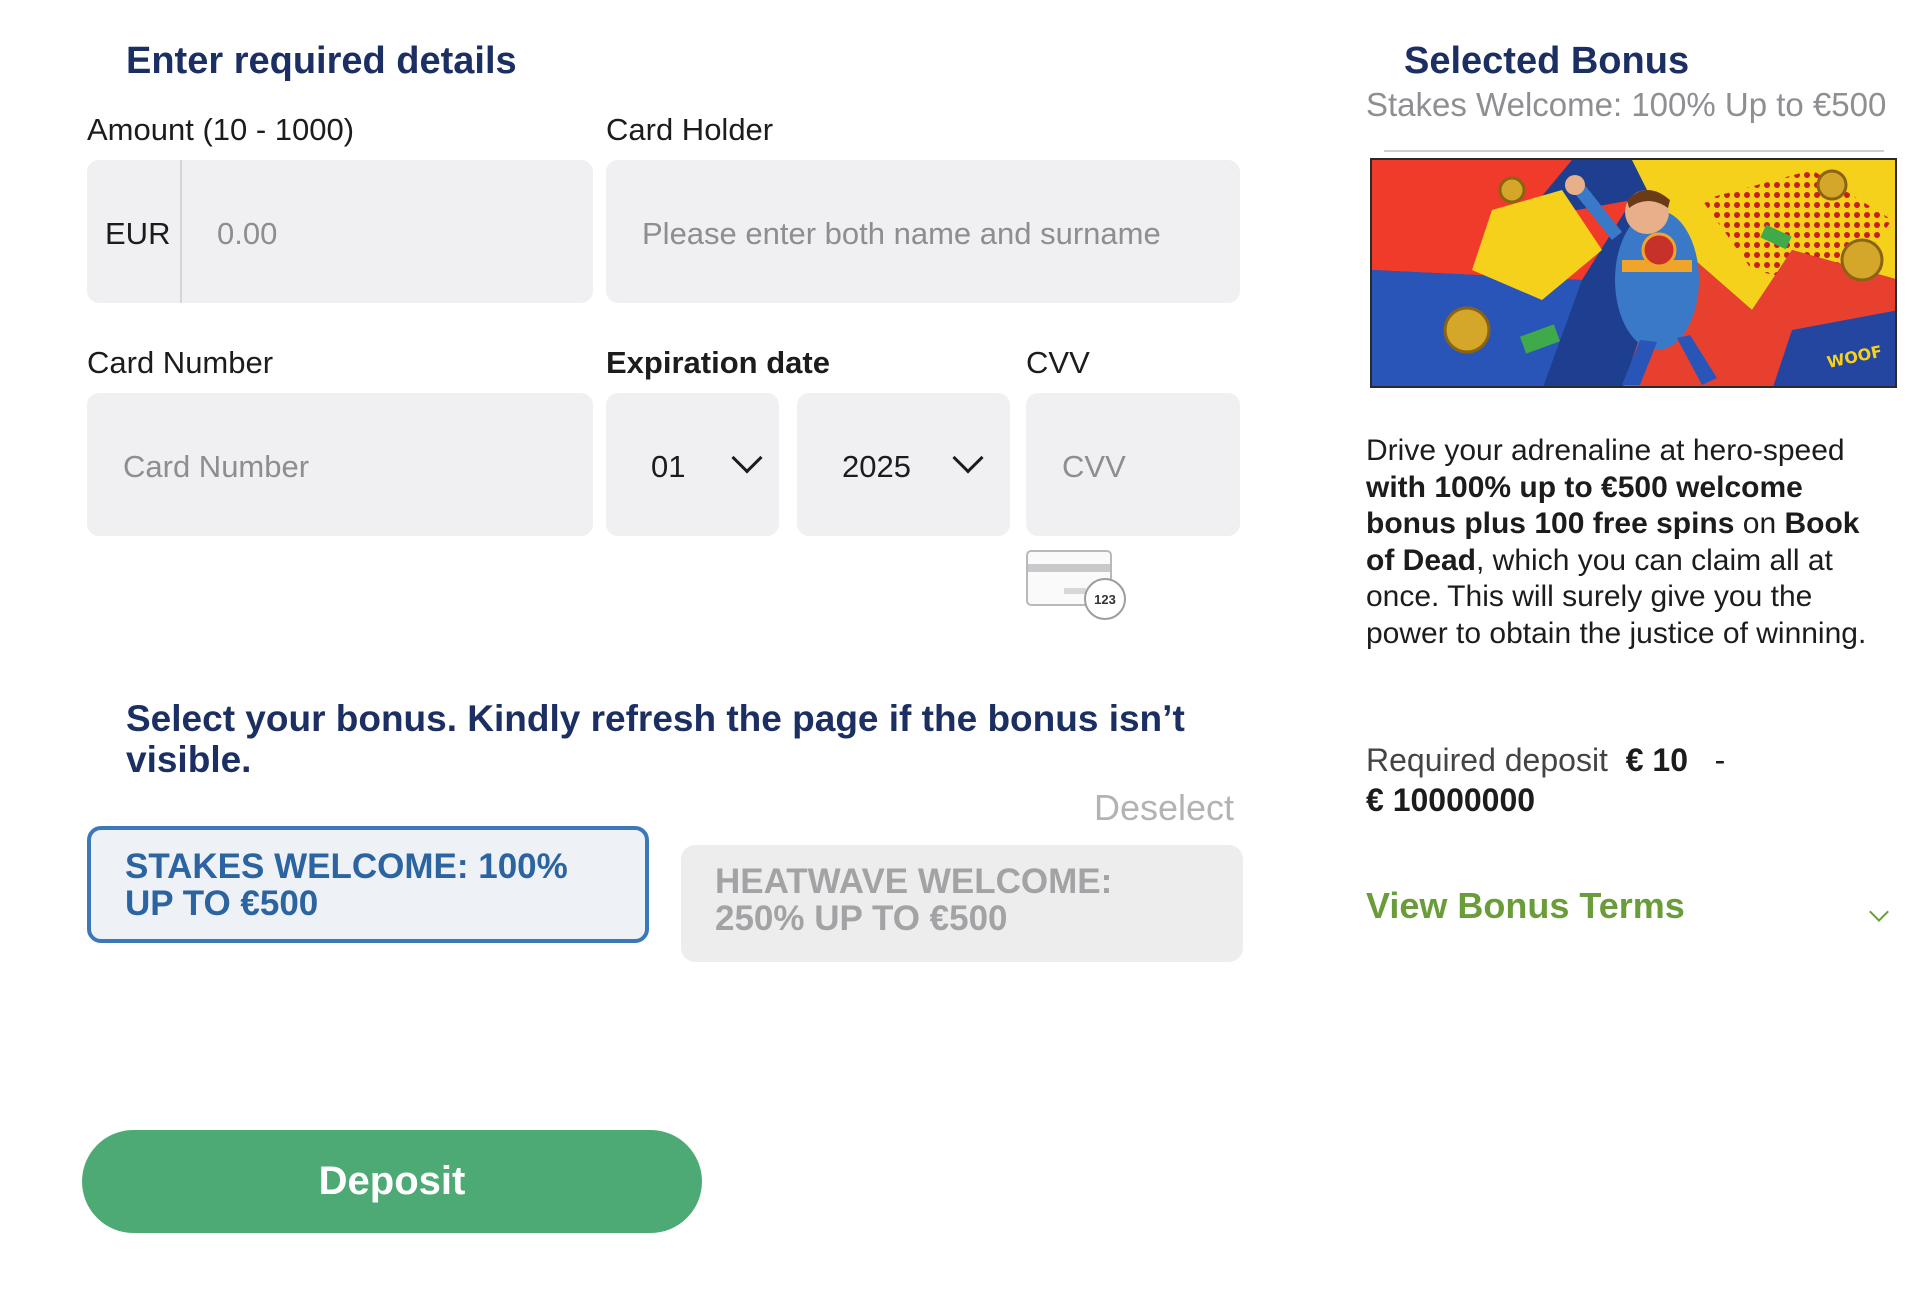  What do you see at coordinates (1451, 800) in the screenshot?
I see `required-deposit-max: € 10000000` at bounding box center [1451, 800].